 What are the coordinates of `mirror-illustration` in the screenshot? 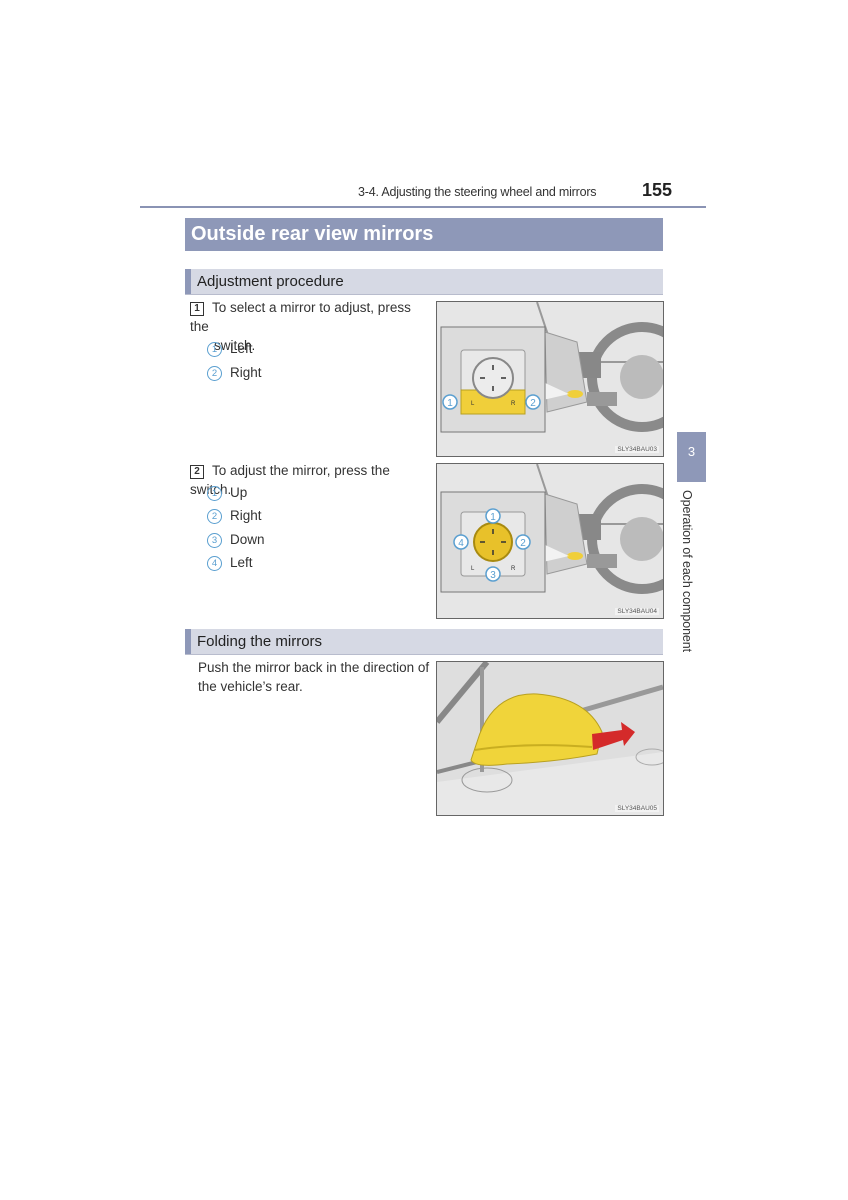 It's located at (550, 738).